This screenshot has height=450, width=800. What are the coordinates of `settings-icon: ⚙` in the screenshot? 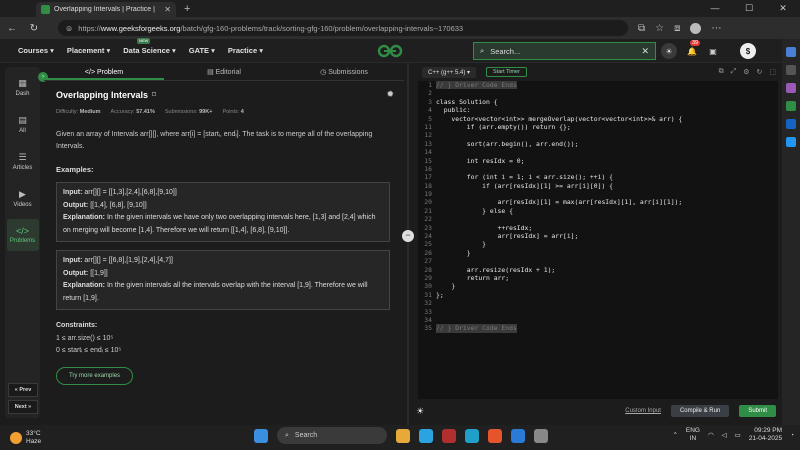 It's located at (746, 72).